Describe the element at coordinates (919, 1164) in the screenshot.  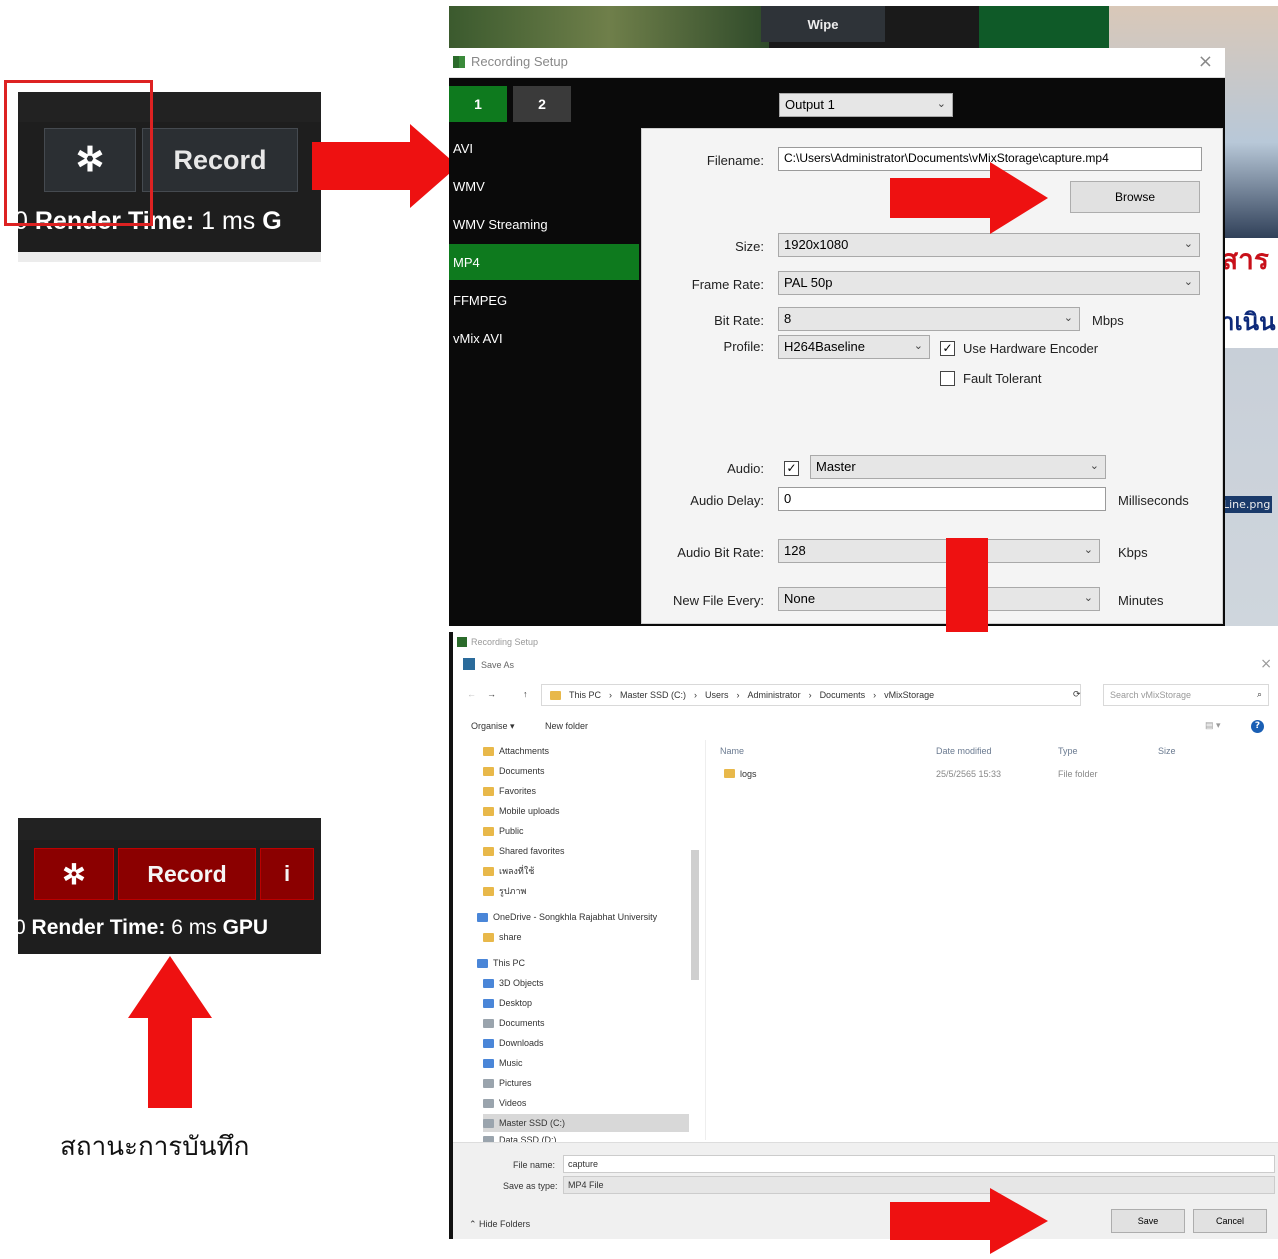
I see `file-name-input: capture` at that location.